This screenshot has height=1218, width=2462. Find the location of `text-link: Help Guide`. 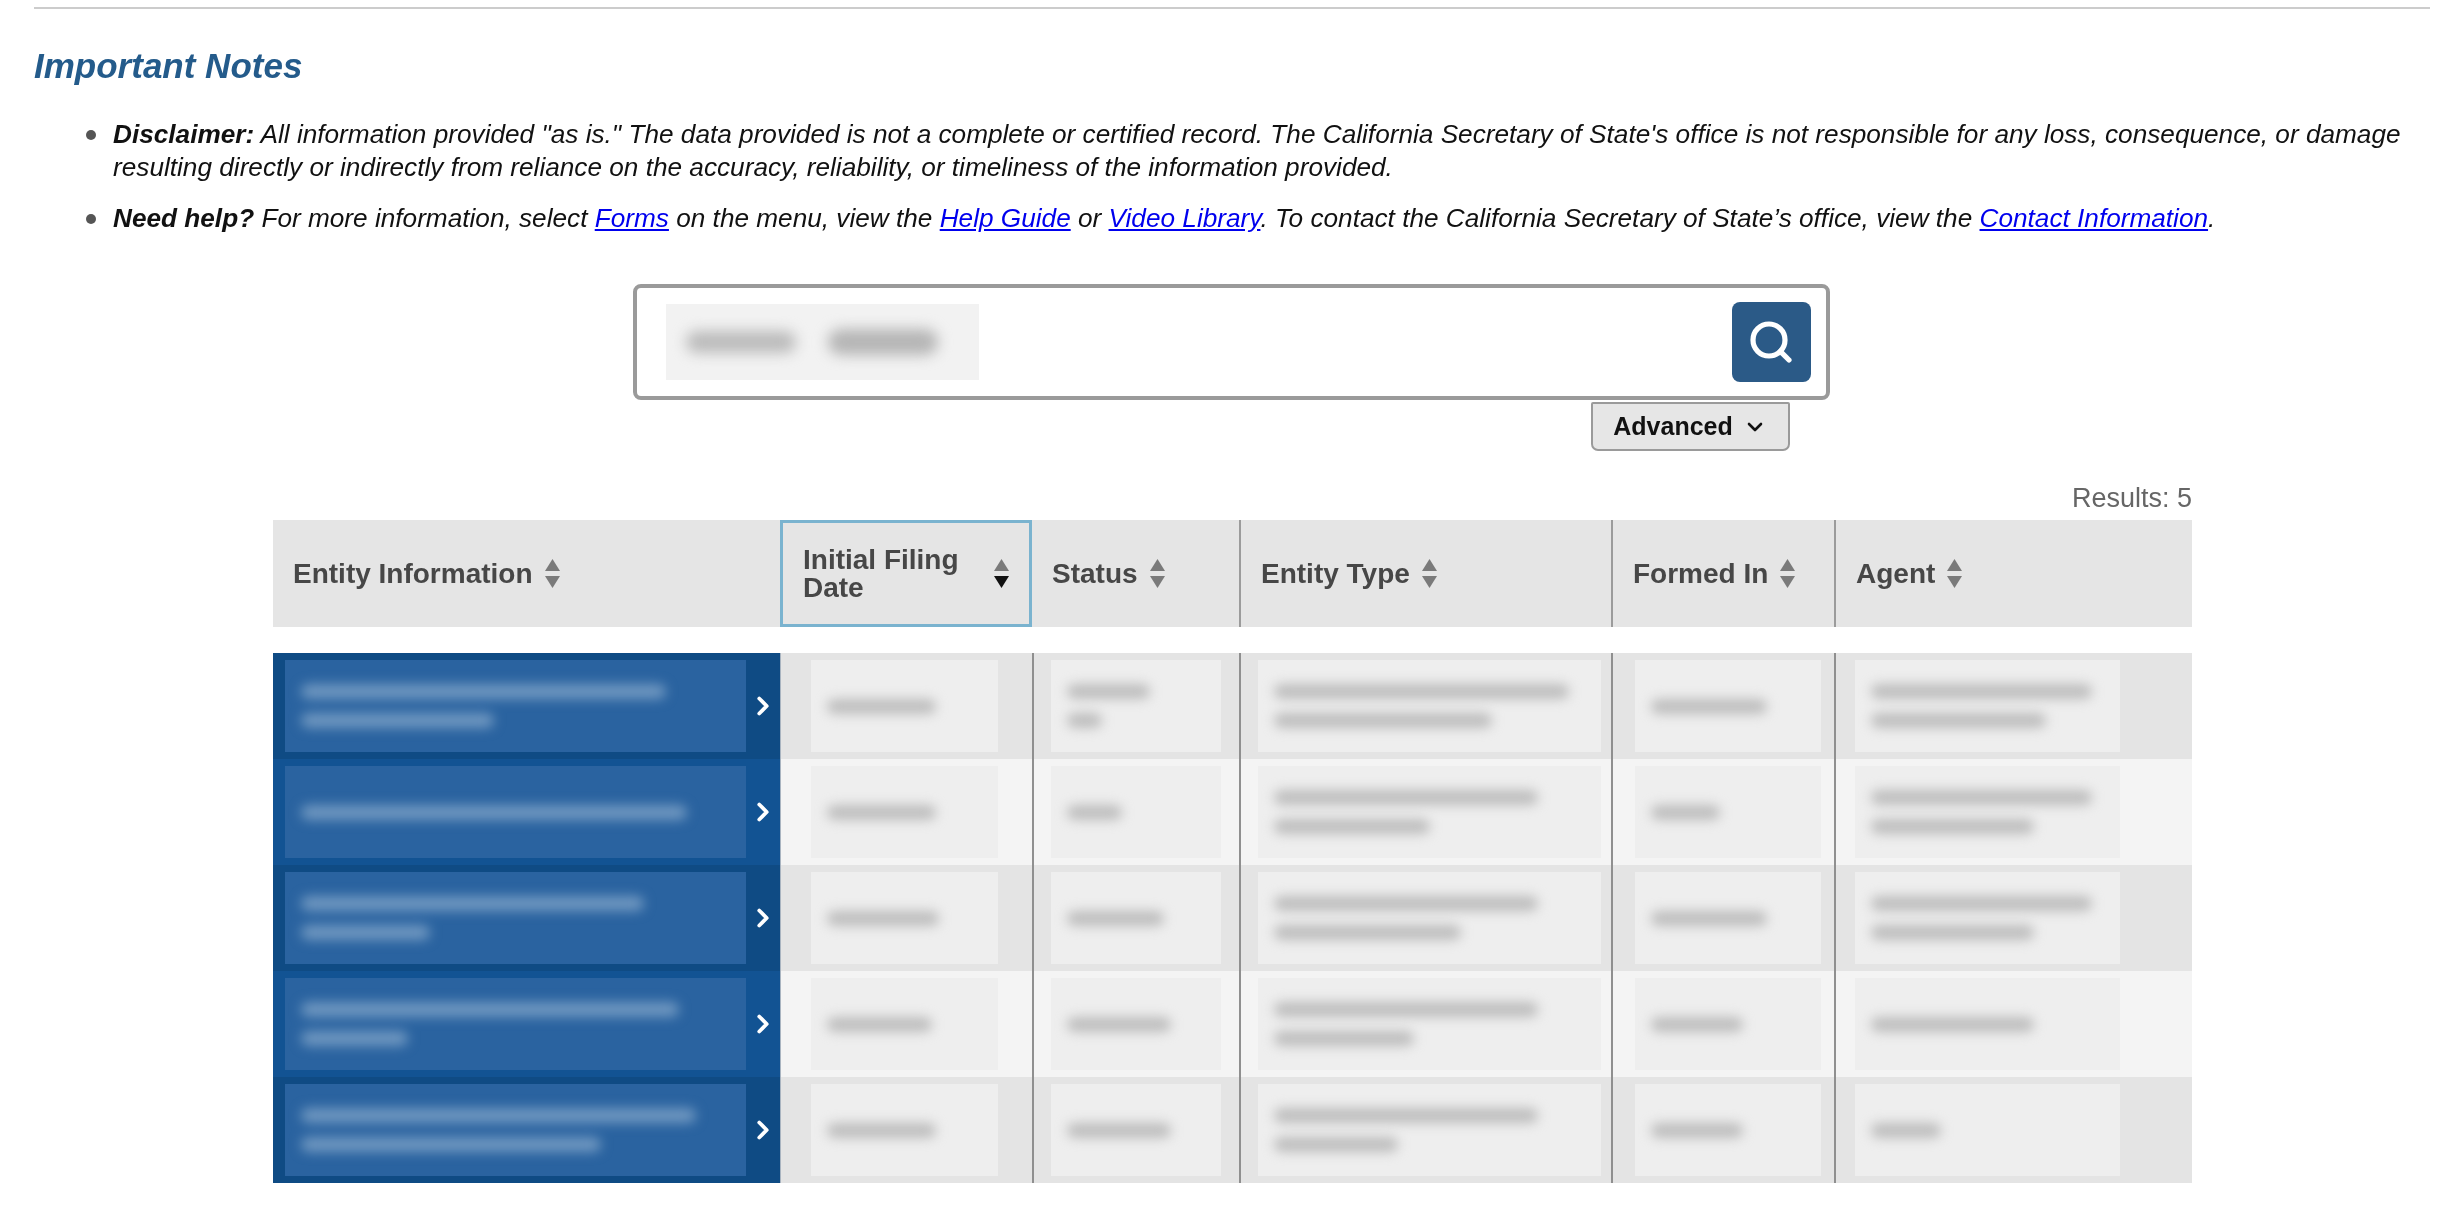

text-link: Help Guide is located at coordinates (1005, 218).